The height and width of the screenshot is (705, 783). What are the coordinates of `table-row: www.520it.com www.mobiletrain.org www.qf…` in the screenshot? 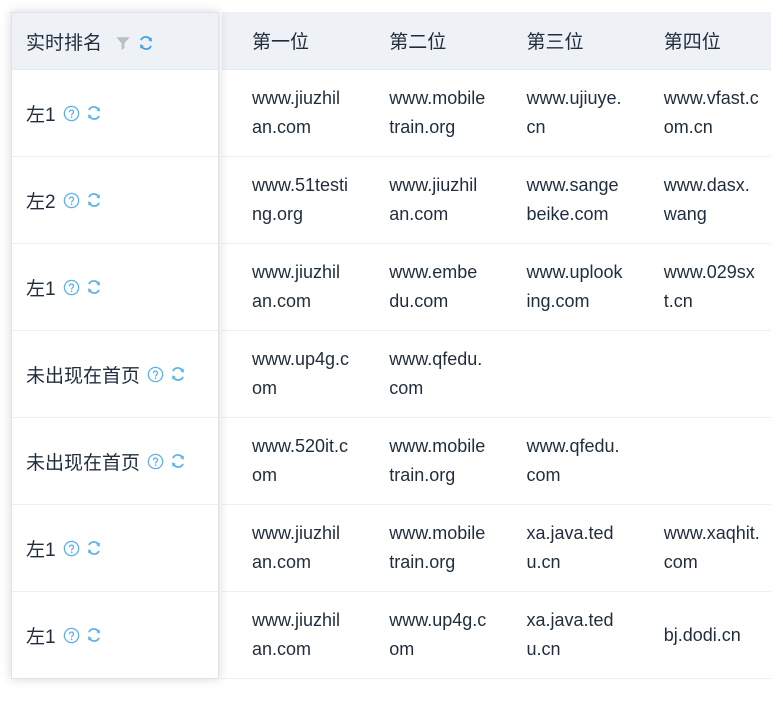 It's located at (496, 461).